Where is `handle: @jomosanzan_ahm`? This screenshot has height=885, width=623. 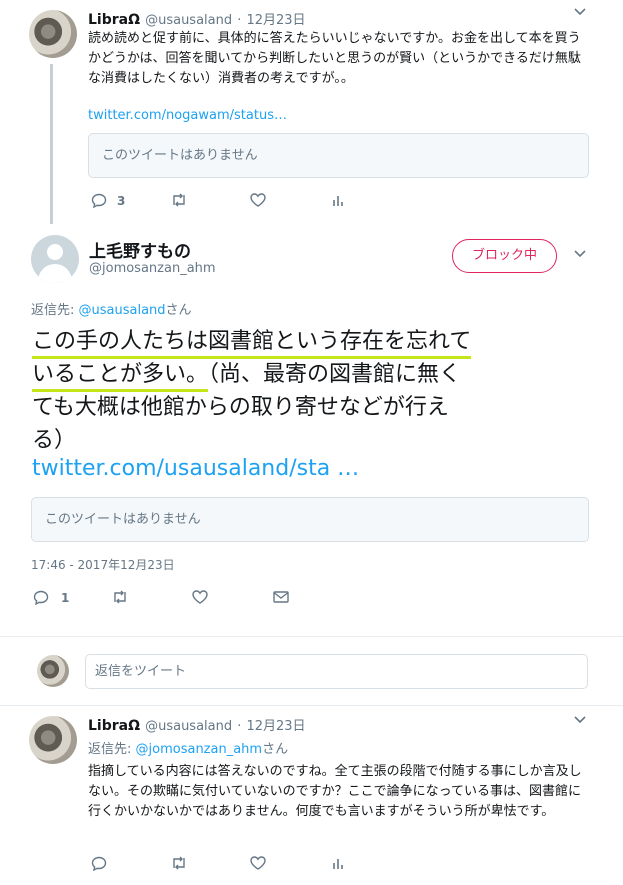
handle: @jomosanzan_ahm is located at coordinates (152, 268).